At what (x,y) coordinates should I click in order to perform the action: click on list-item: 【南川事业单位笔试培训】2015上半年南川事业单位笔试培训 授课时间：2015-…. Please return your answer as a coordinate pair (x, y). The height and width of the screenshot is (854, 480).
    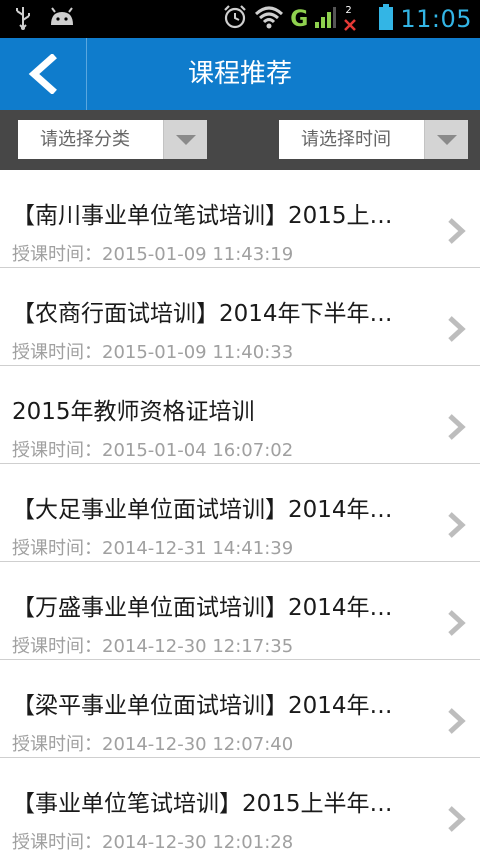
    Looking at the image, I should click on (240, 219).